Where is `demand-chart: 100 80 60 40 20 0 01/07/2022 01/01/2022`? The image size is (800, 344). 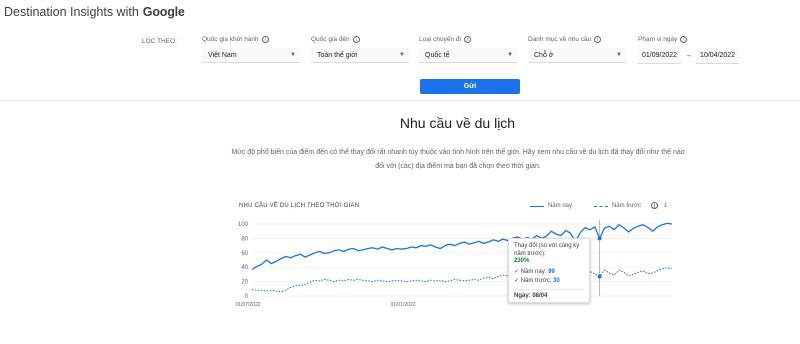 demand-chart: 100 80 60 40 20 0 01/07/2022 01/01/2022 is located at coordinates (454, 264).